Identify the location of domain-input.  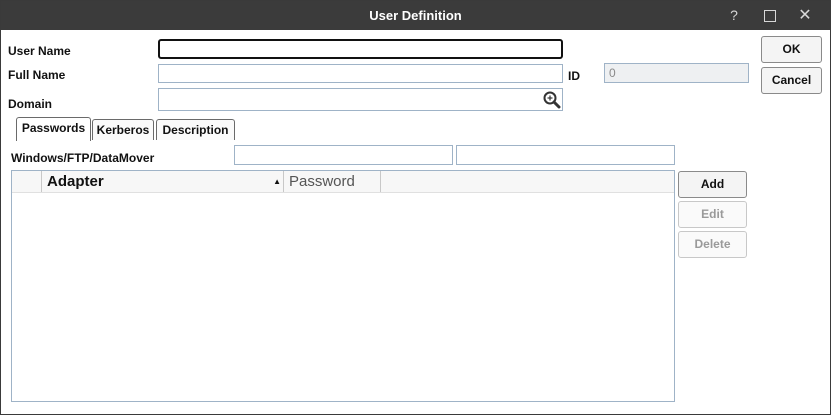
(360, 99).